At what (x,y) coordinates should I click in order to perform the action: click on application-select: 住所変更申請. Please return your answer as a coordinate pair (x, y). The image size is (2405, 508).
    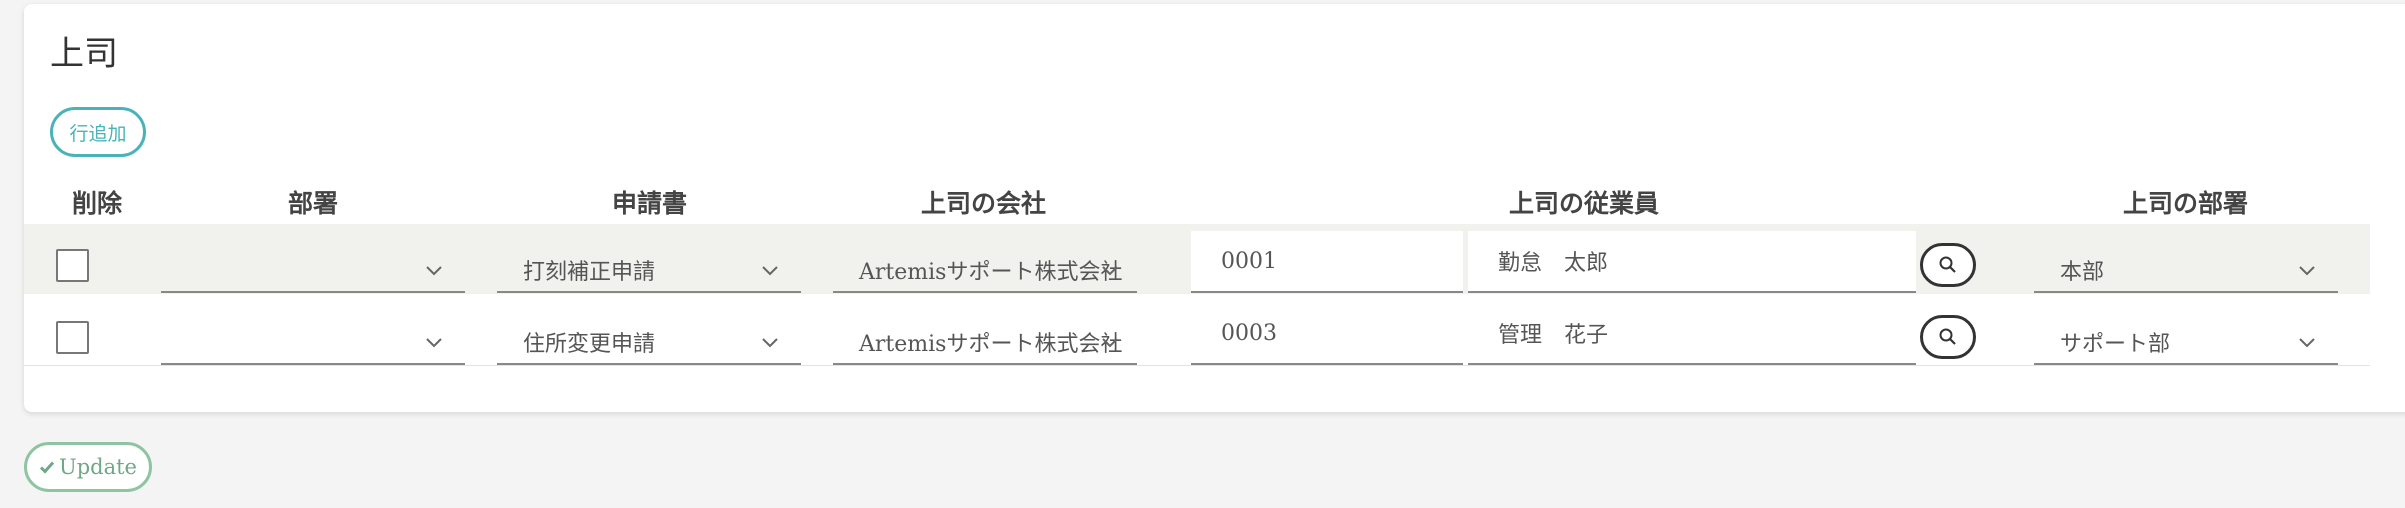
    Looking at the image, I should click on (649, 343).